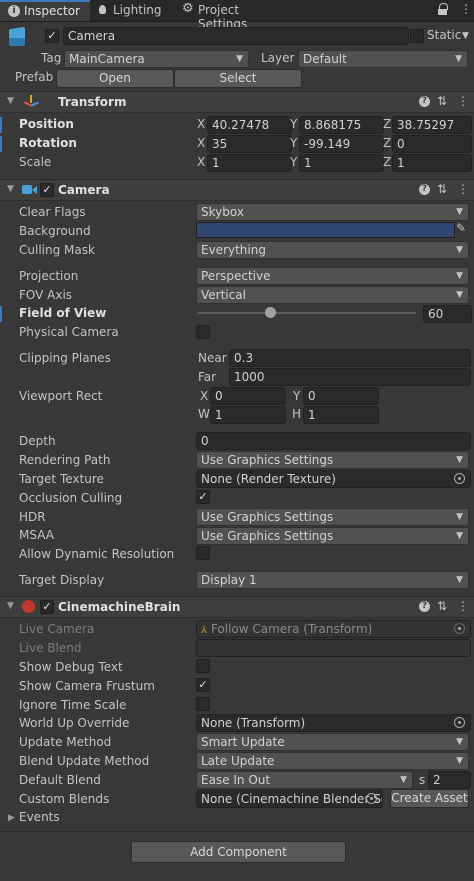  Describe the element at coordinates (449, 780) in the screenshot. I see `blend-seconds-field: 2` at that location.